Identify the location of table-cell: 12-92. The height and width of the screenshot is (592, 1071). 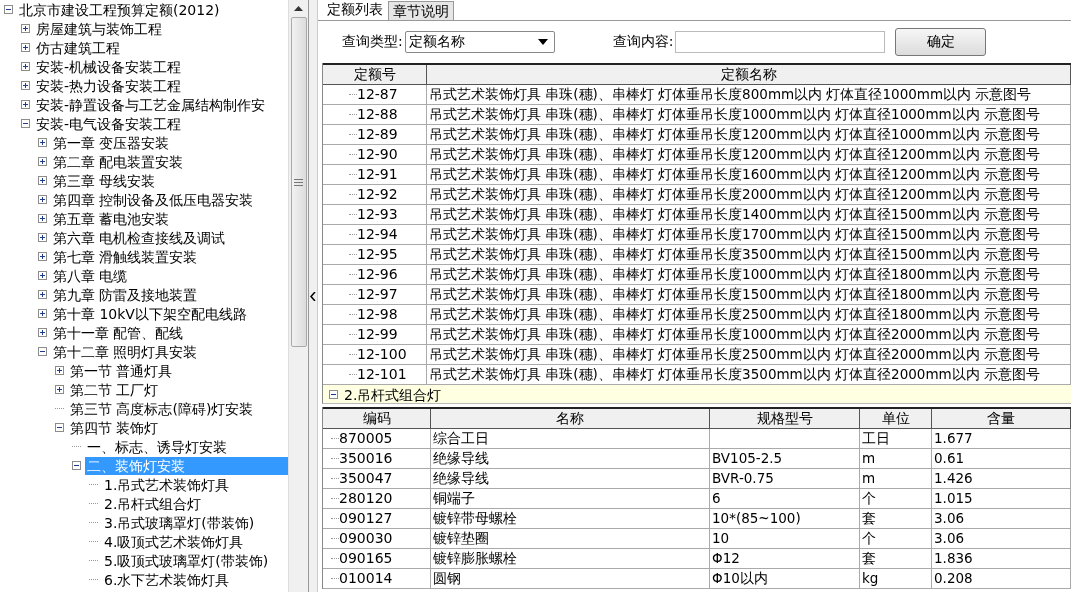
(377, 194).